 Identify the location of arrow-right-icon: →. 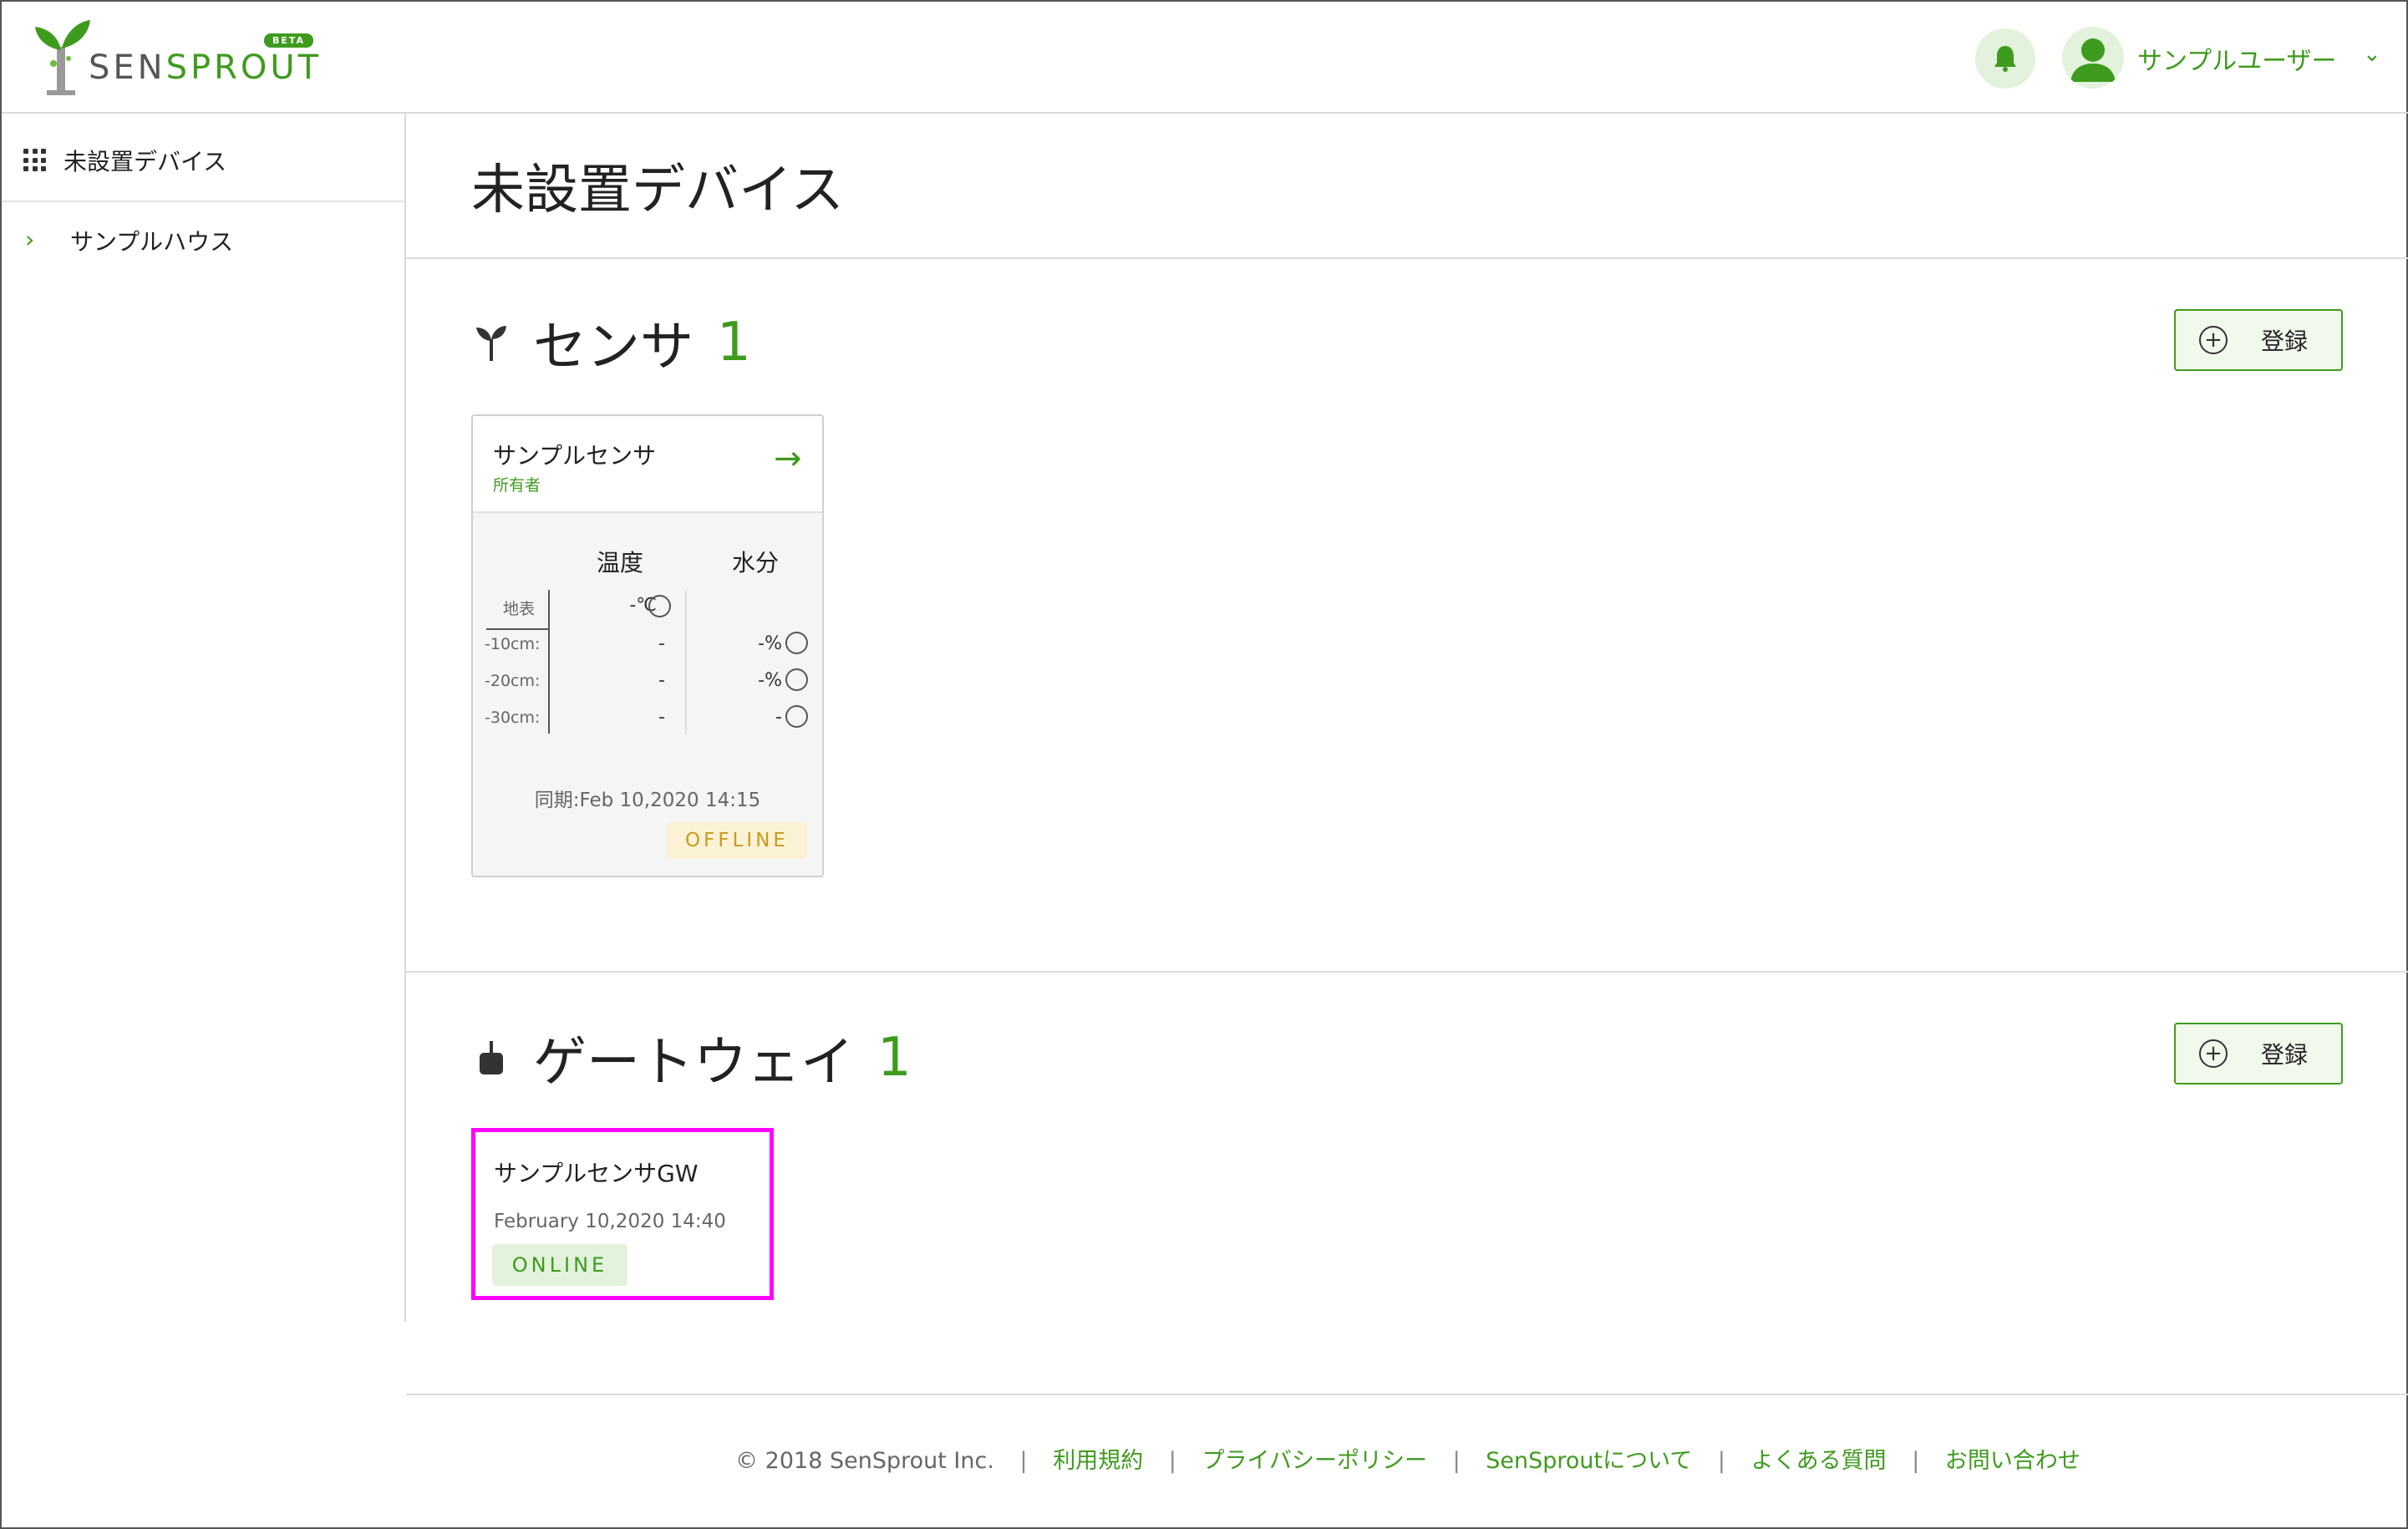
(788, 458).